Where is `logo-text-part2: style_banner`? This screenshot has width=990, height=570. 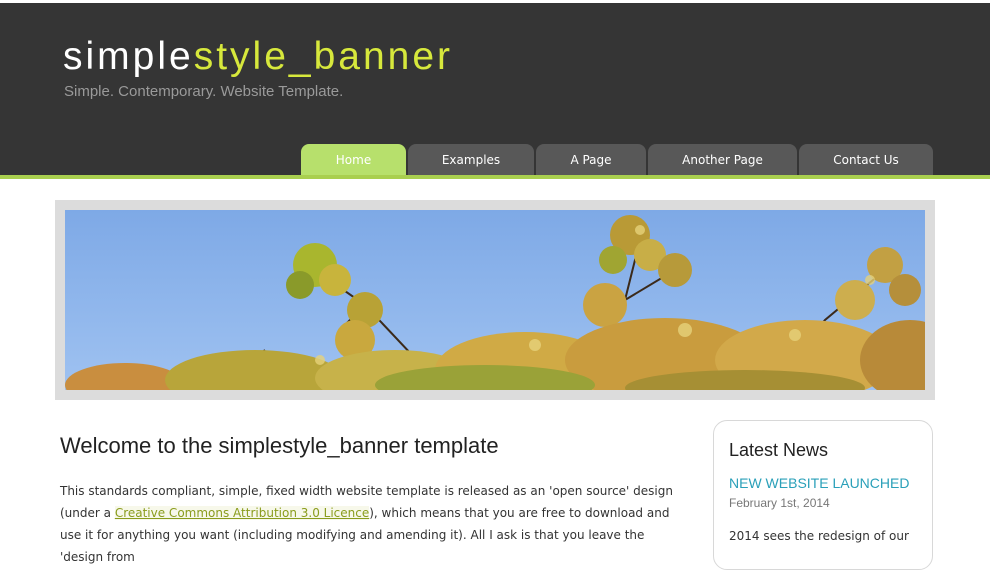
logo-text-part2: style_banner is located at coordinates (323, 56).